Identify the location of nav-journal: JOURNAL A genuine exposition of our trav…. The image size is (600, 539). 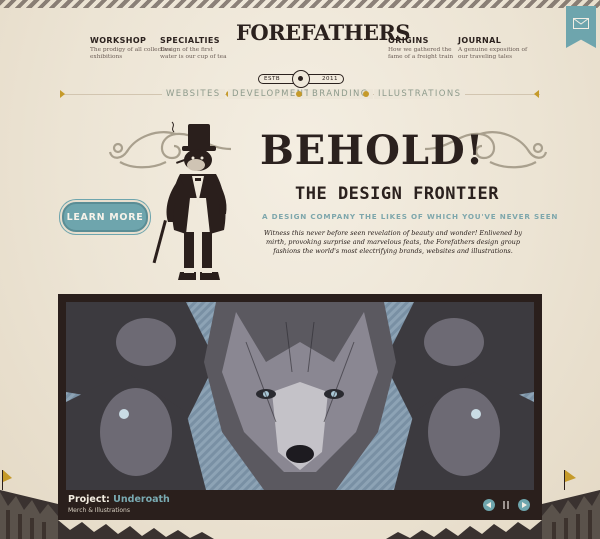
(493, 48).